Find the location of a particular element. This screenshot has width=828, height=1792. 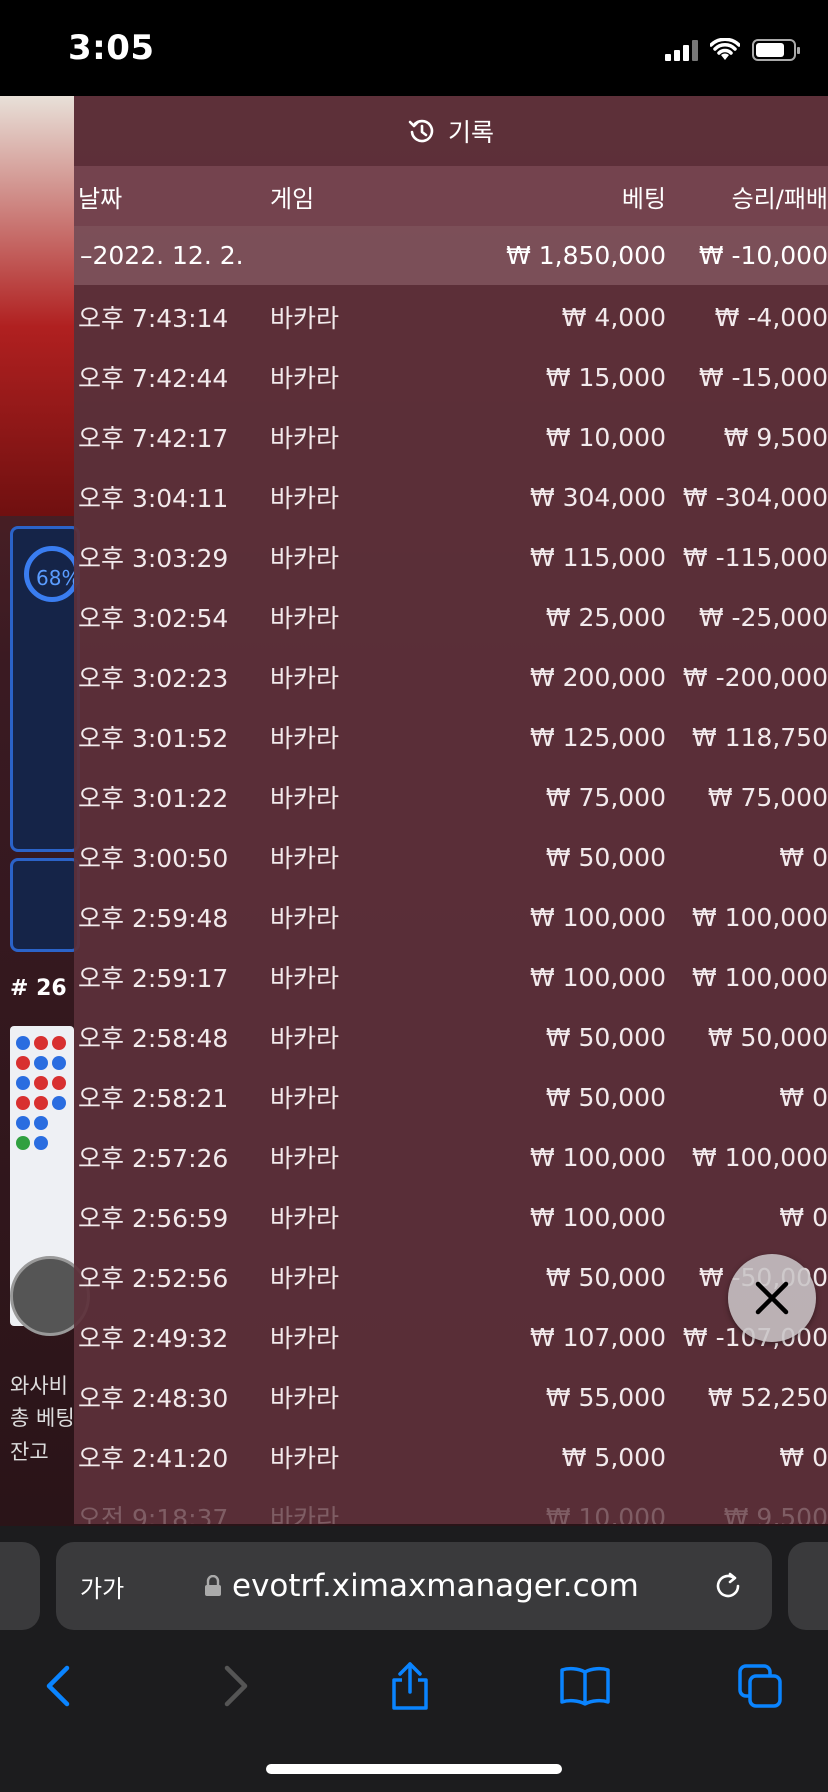

status-bar: 3:05 is located at coordinates (414, 48).